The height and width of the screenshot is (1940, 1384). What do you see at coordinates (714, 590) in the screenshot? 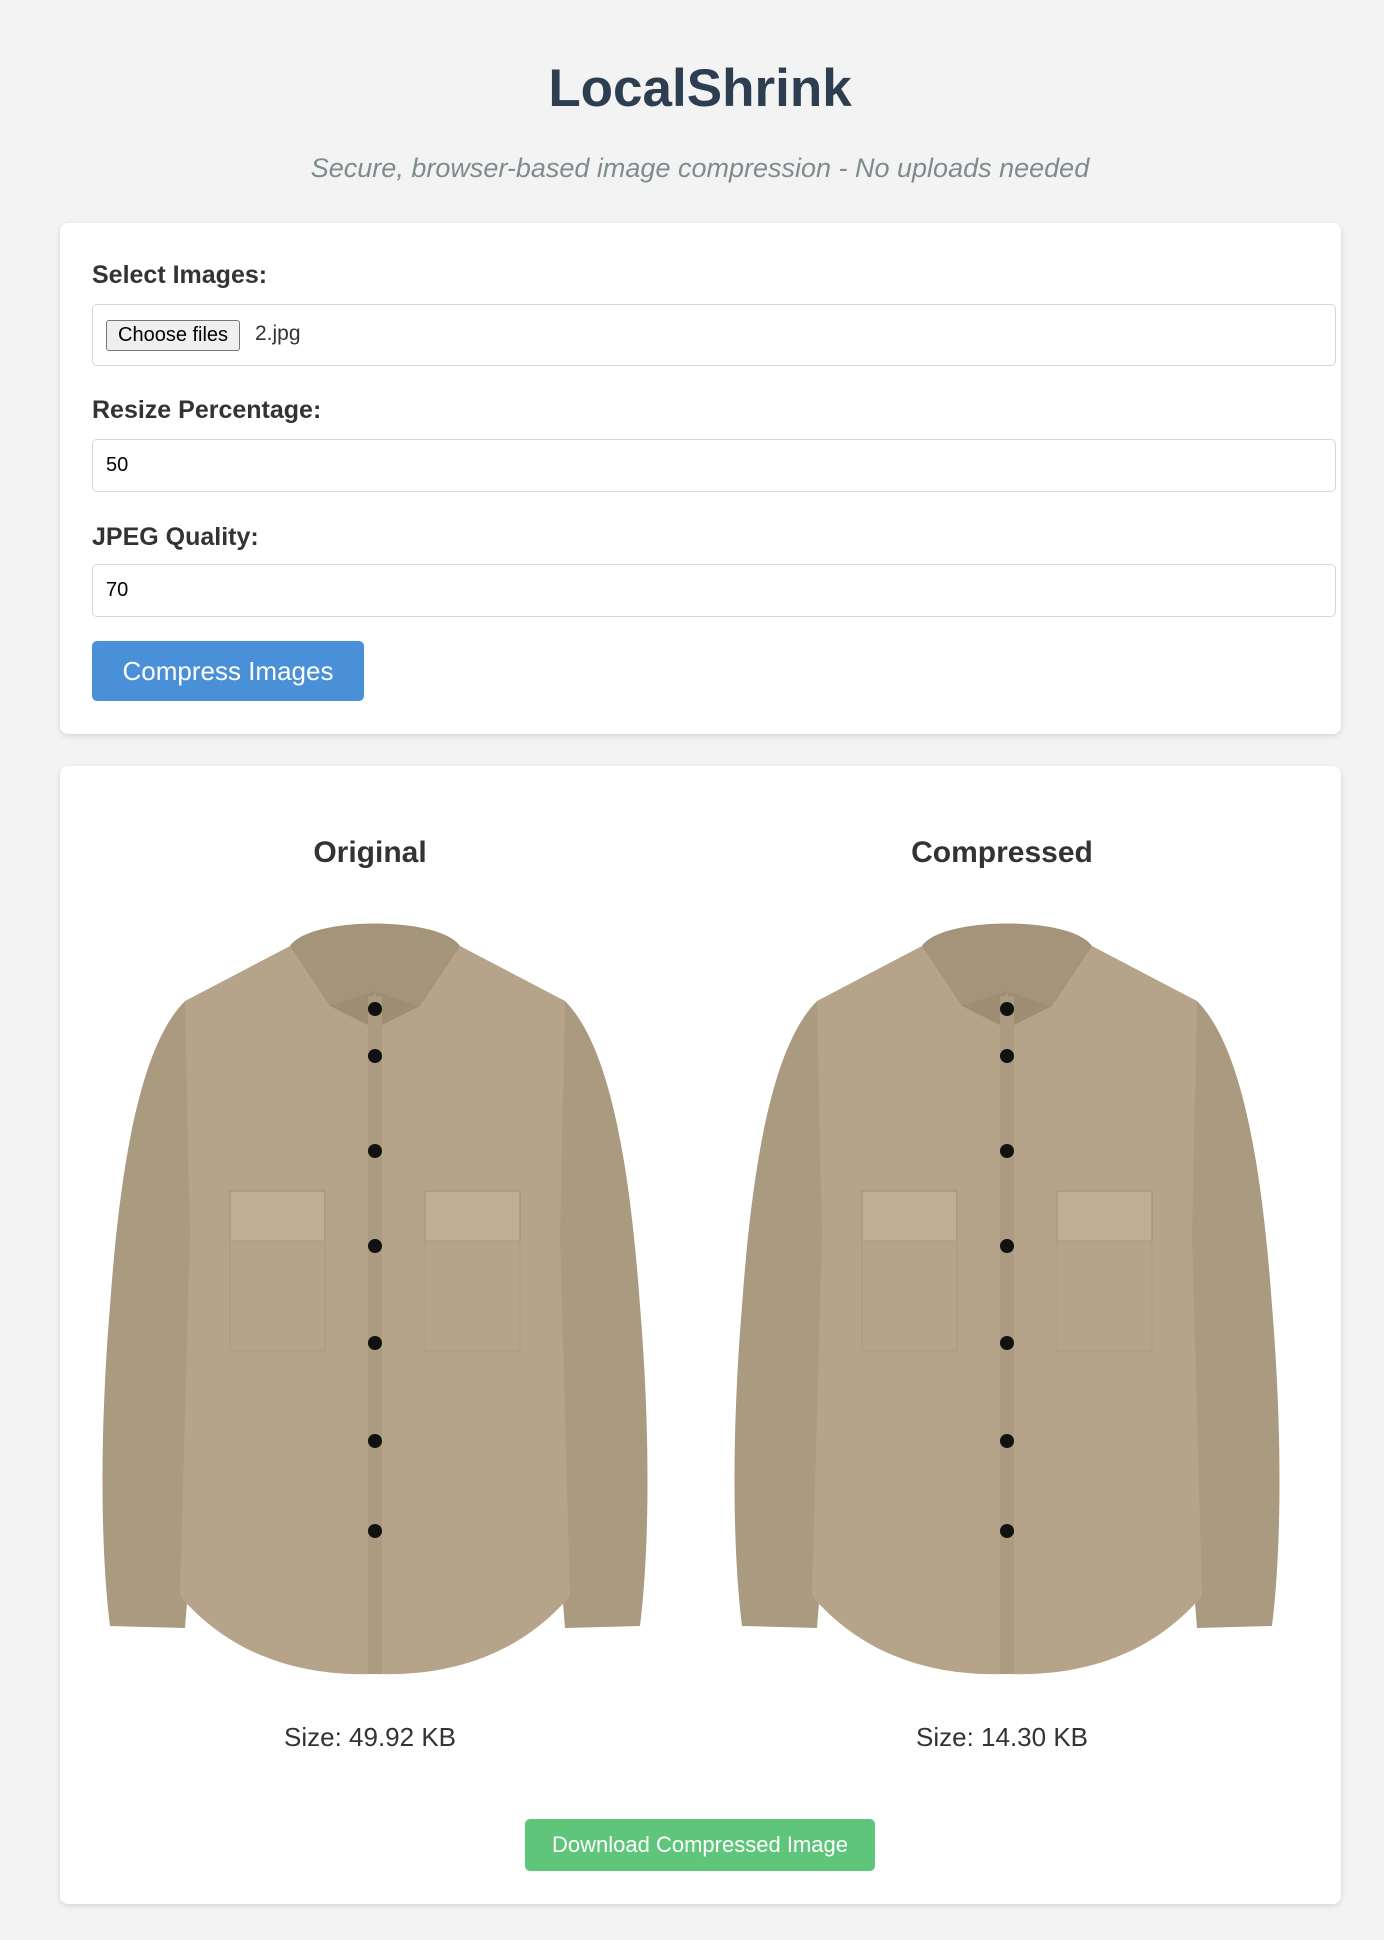
I see `jpeg-quality-input` at bounding box center [714, 590].